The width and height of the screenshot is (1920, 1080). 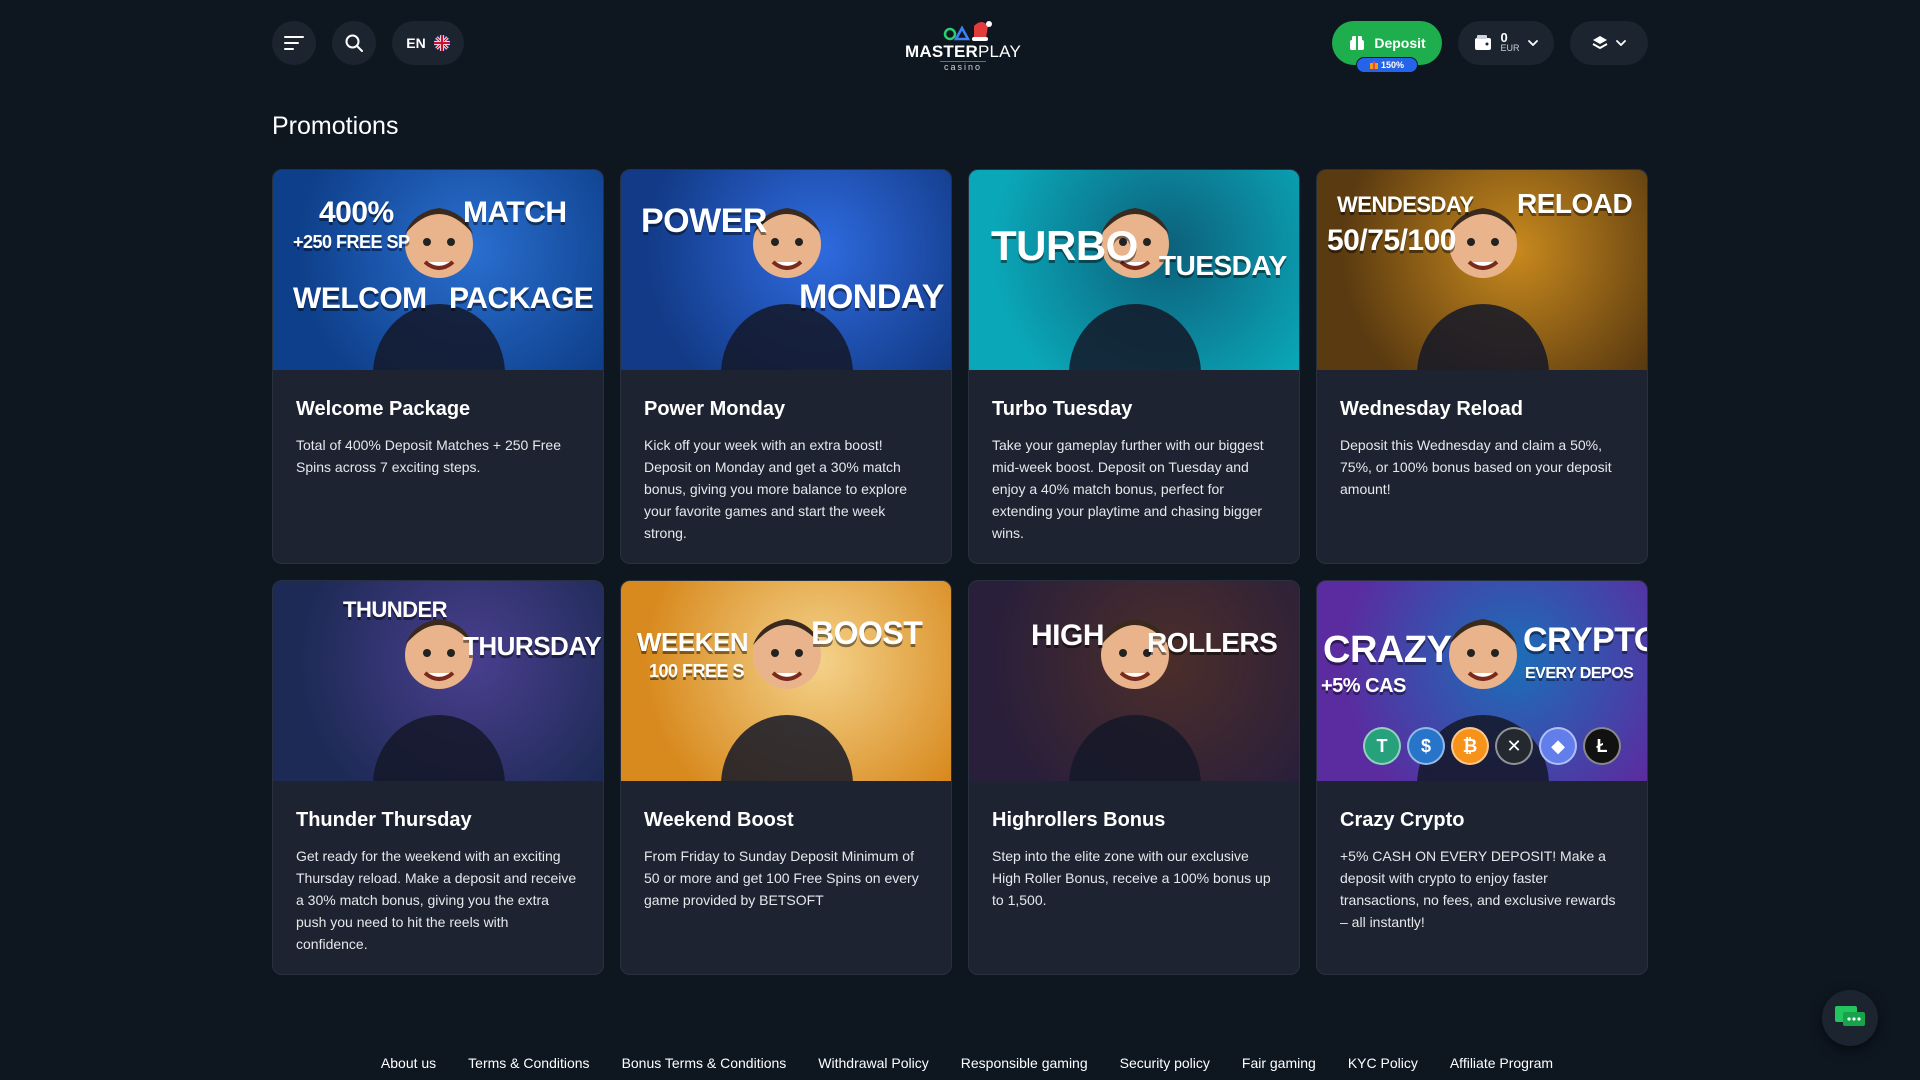 I want to click on promotion-title: Wednesday Reload, so click(x=1482, y=409).